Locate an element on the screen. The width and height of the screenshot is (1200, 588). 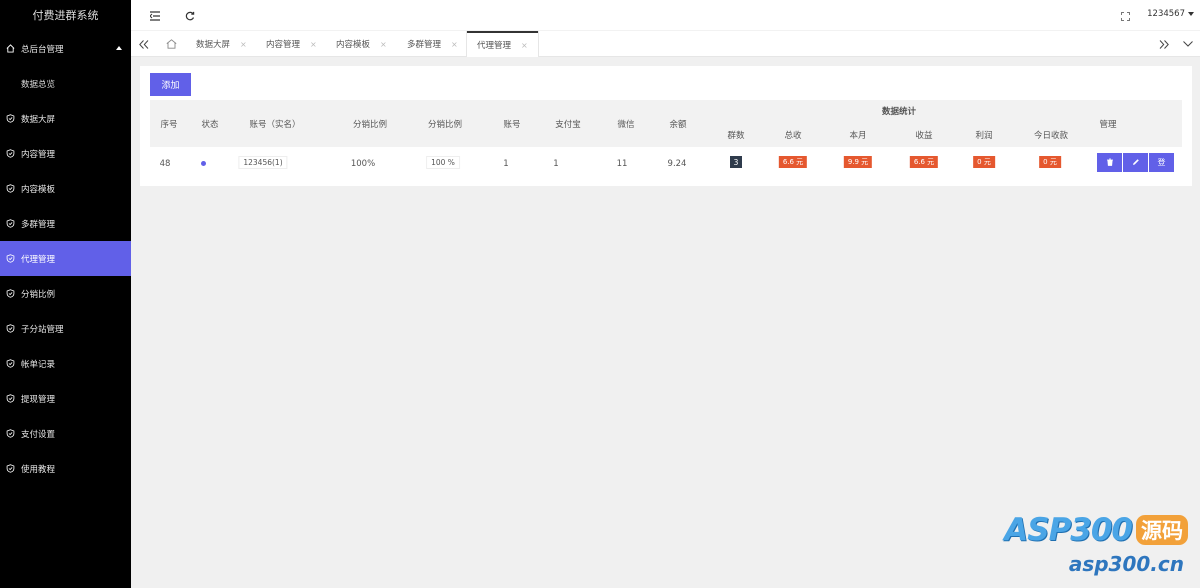
sidebar-item-templates: 内容模板 is located at coordinates (65, 188).